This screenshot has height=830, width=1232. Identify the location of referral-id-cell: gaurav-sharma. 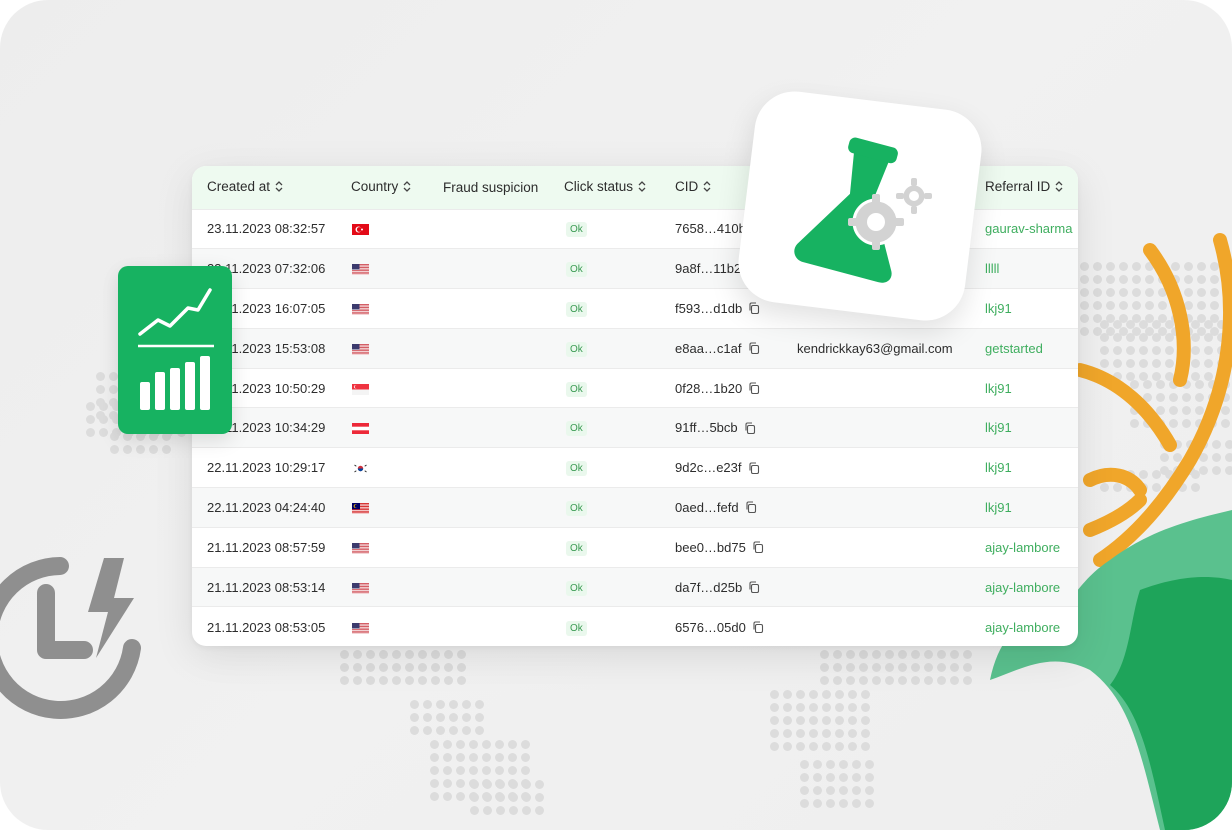
(1024, 229).